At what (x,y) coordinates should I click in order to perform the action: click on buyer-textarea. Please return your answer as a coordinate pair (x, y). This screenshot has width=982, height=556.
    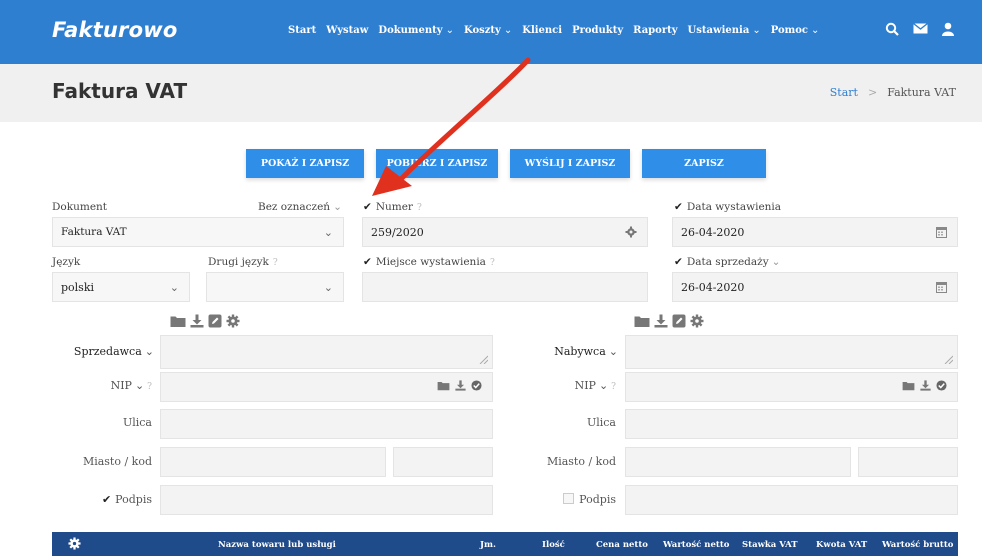
    Looking at the image, I should click on (791, 352).